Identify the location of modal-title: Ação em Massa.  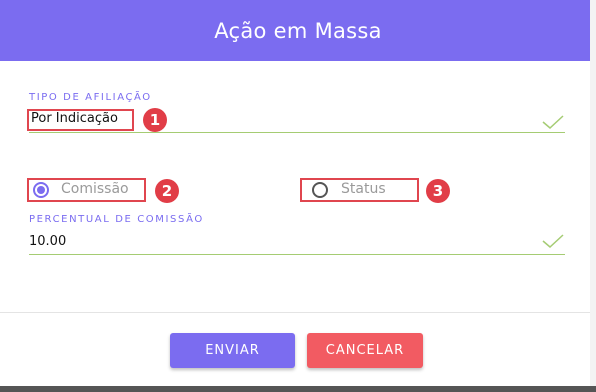
(298, 30).